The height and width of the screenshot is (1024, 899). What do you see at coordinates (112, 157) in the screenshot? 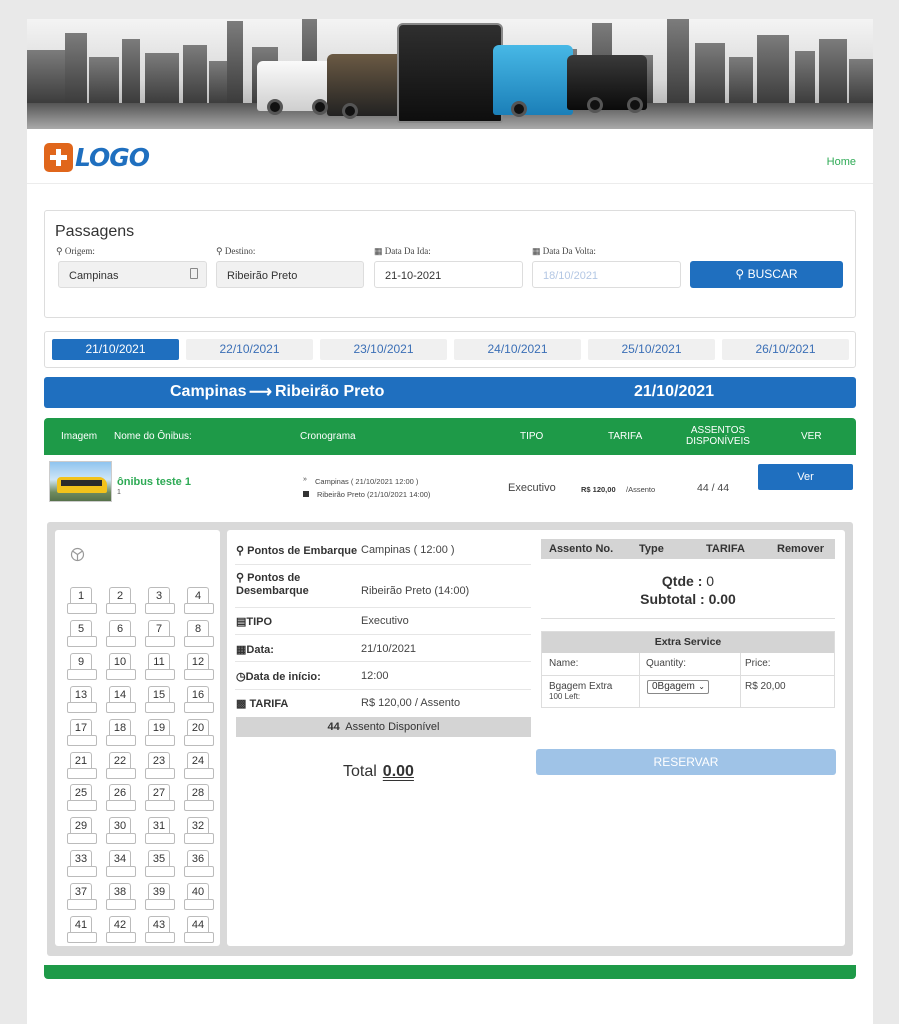
I see `logo-text: LOGO` at bounding box center [112, 157].